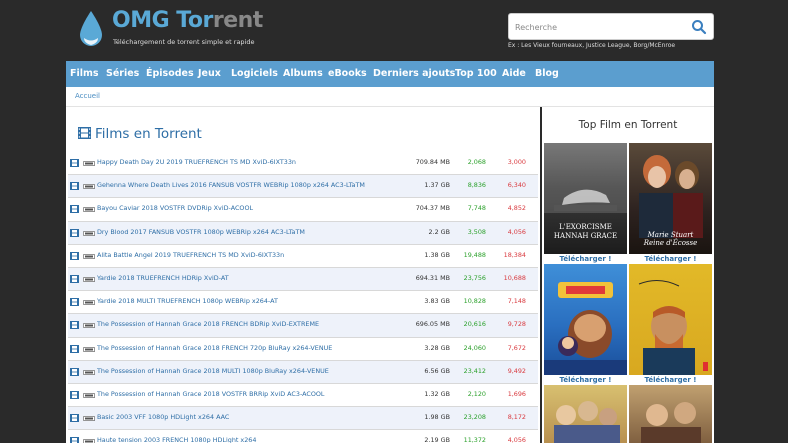  What do you see at coordinates (670, 319) in the screenshot?
I see `poster-at-eternity-gate` at bounding box center [670, 319].